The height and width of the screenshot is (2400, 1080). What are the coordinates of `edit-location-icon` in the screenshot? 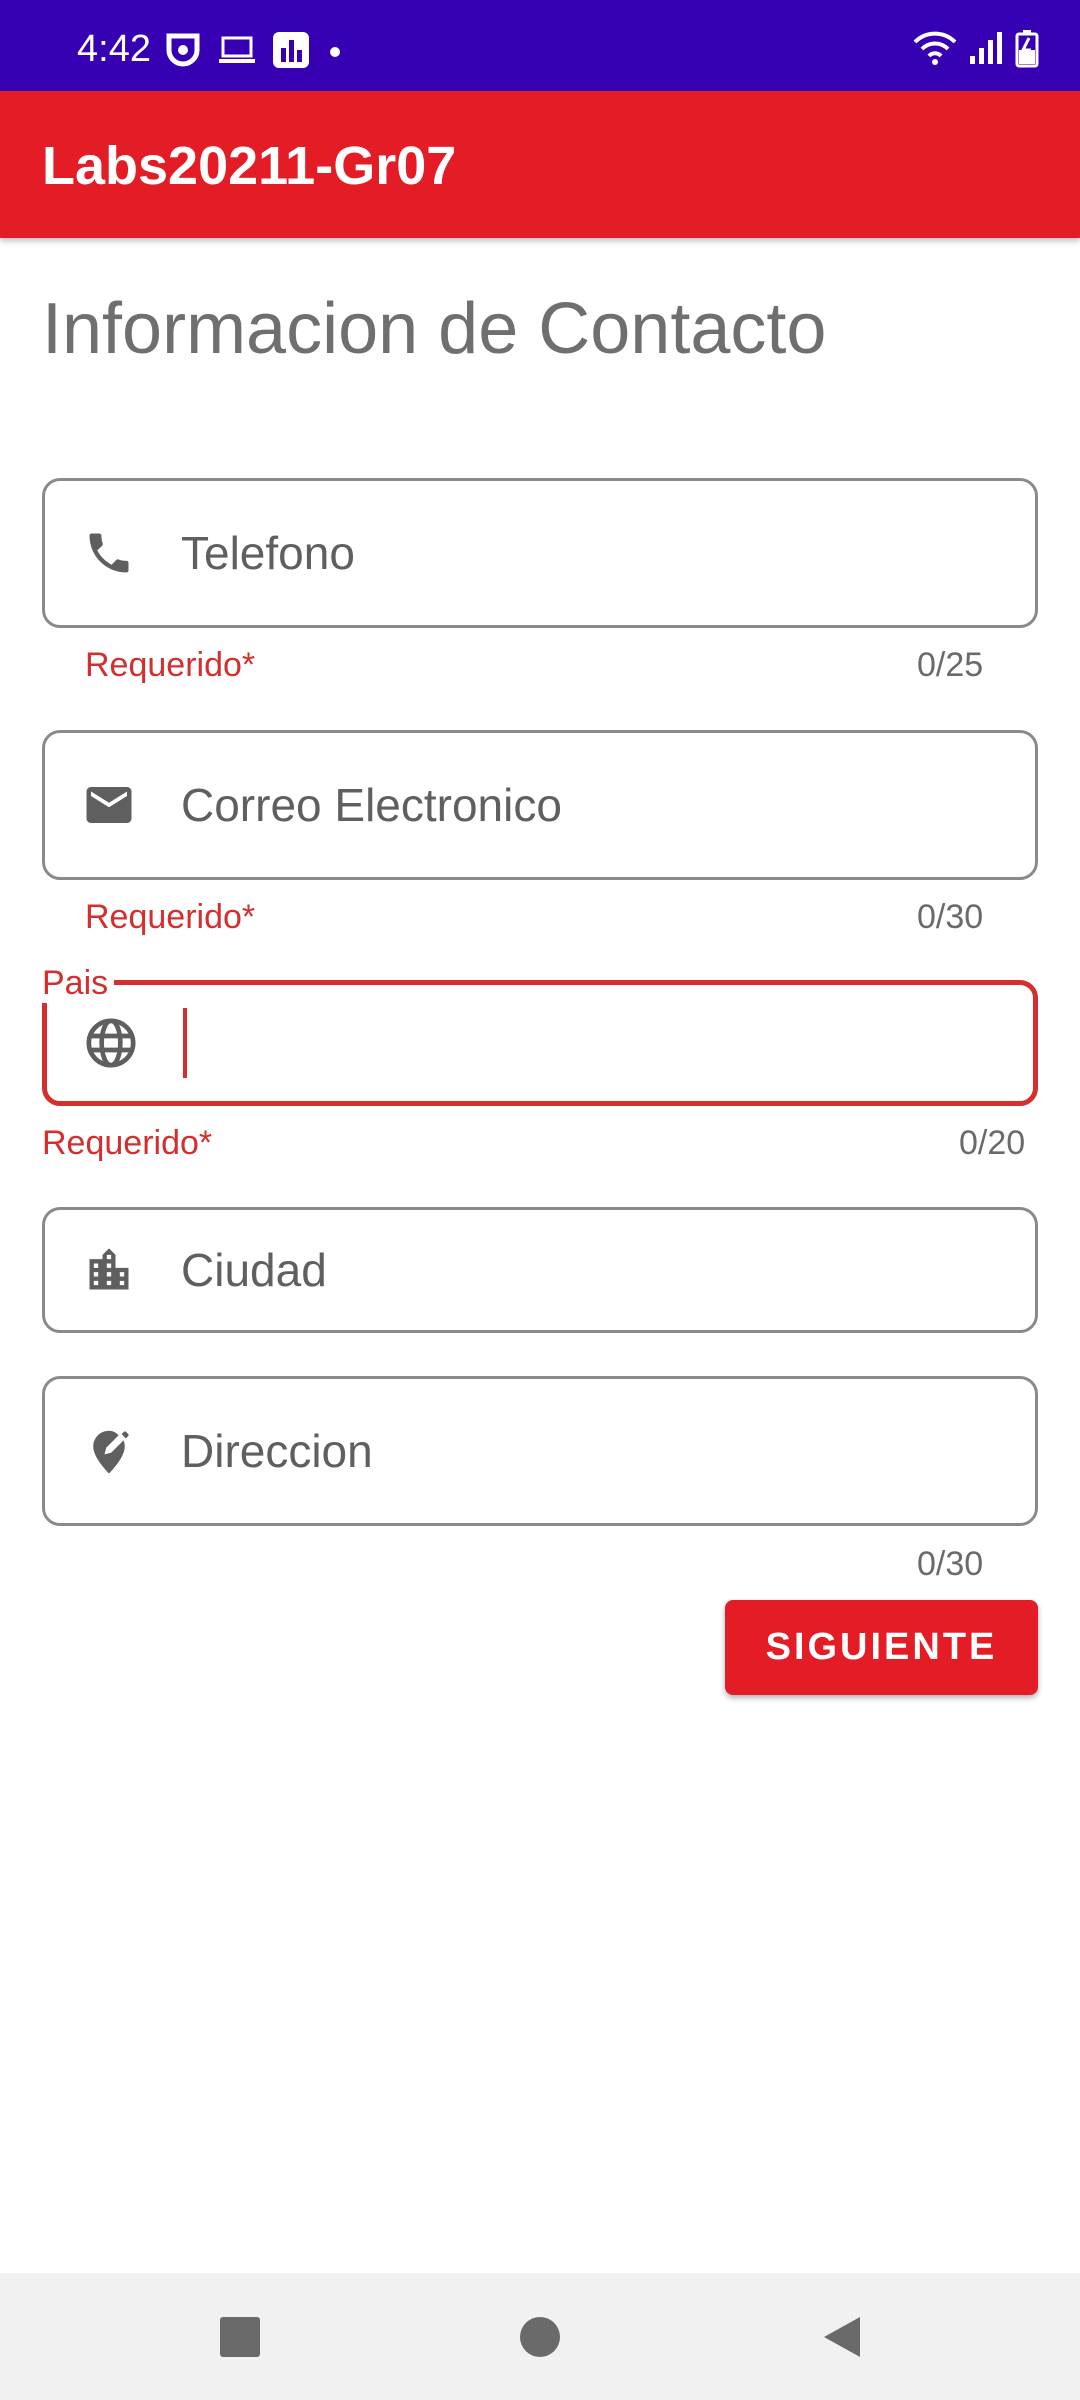 It's located at (109, 1451).